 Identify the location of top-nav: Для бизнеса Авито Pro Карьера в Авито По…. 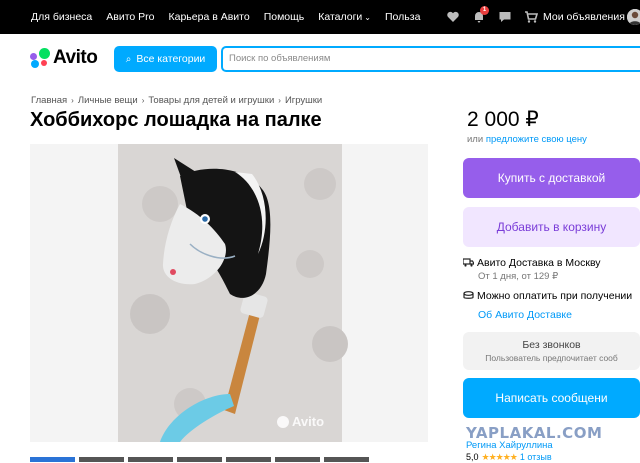
(232, 17).